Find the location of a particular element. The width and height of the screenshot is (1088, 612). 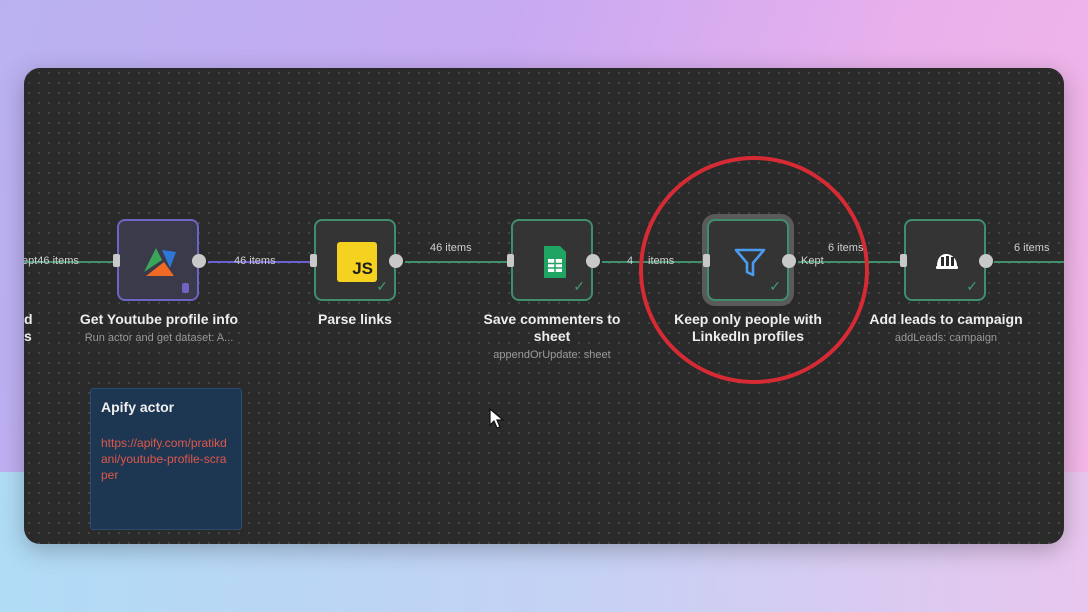

edge-item-count: 4 is located at coordinates (630, 261).